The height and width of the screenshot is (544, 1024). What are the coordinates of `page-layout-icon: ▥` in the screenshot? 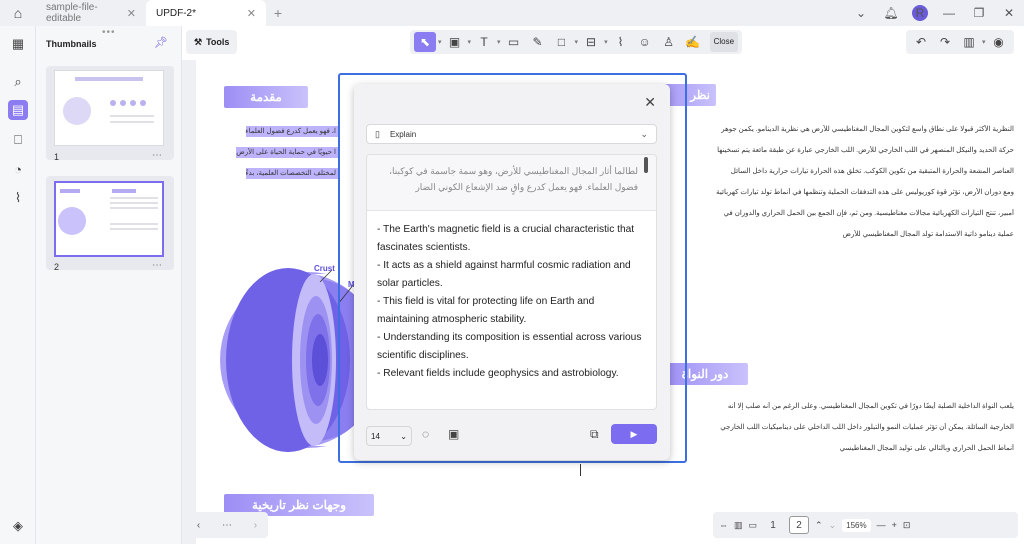 It's located at (738, 525).